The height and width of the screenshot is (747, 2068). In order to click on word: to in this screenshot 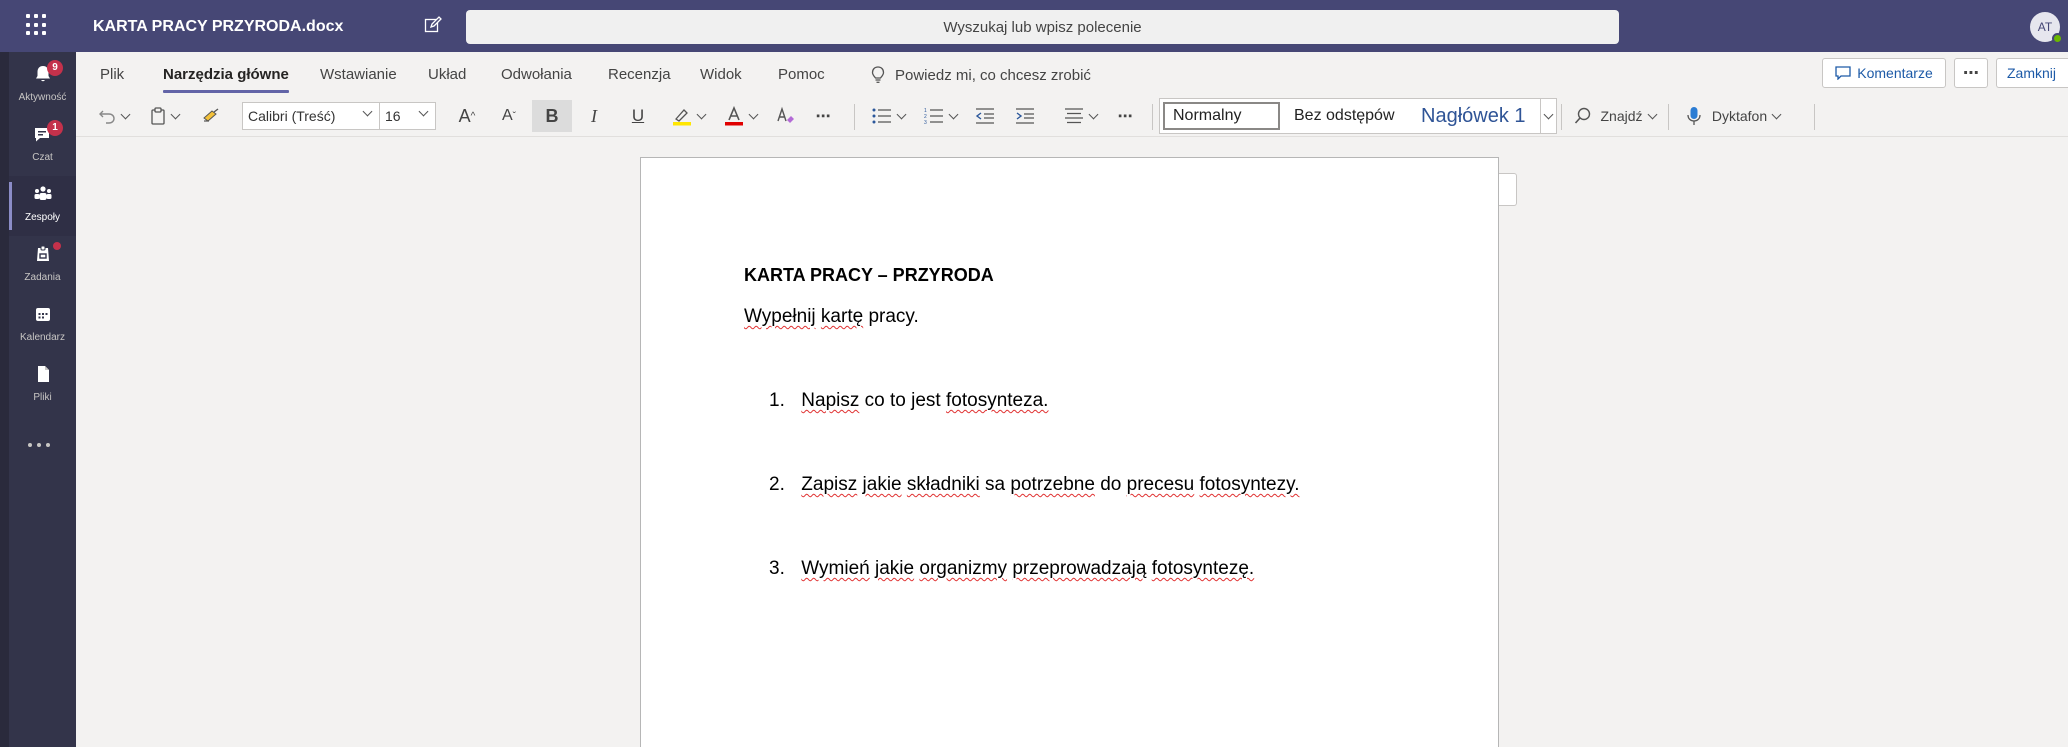, I will do `click(898, 400)`.